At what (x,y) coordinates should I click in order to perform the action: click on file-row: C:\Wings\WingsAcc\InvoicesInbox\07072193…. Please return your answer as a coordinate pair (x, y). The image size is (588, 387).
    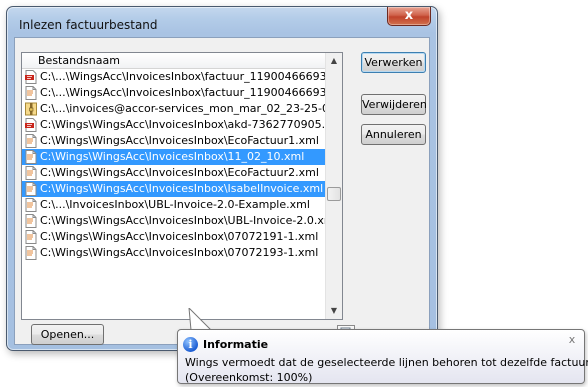
    Looking at the image, I should click on (173, 253).